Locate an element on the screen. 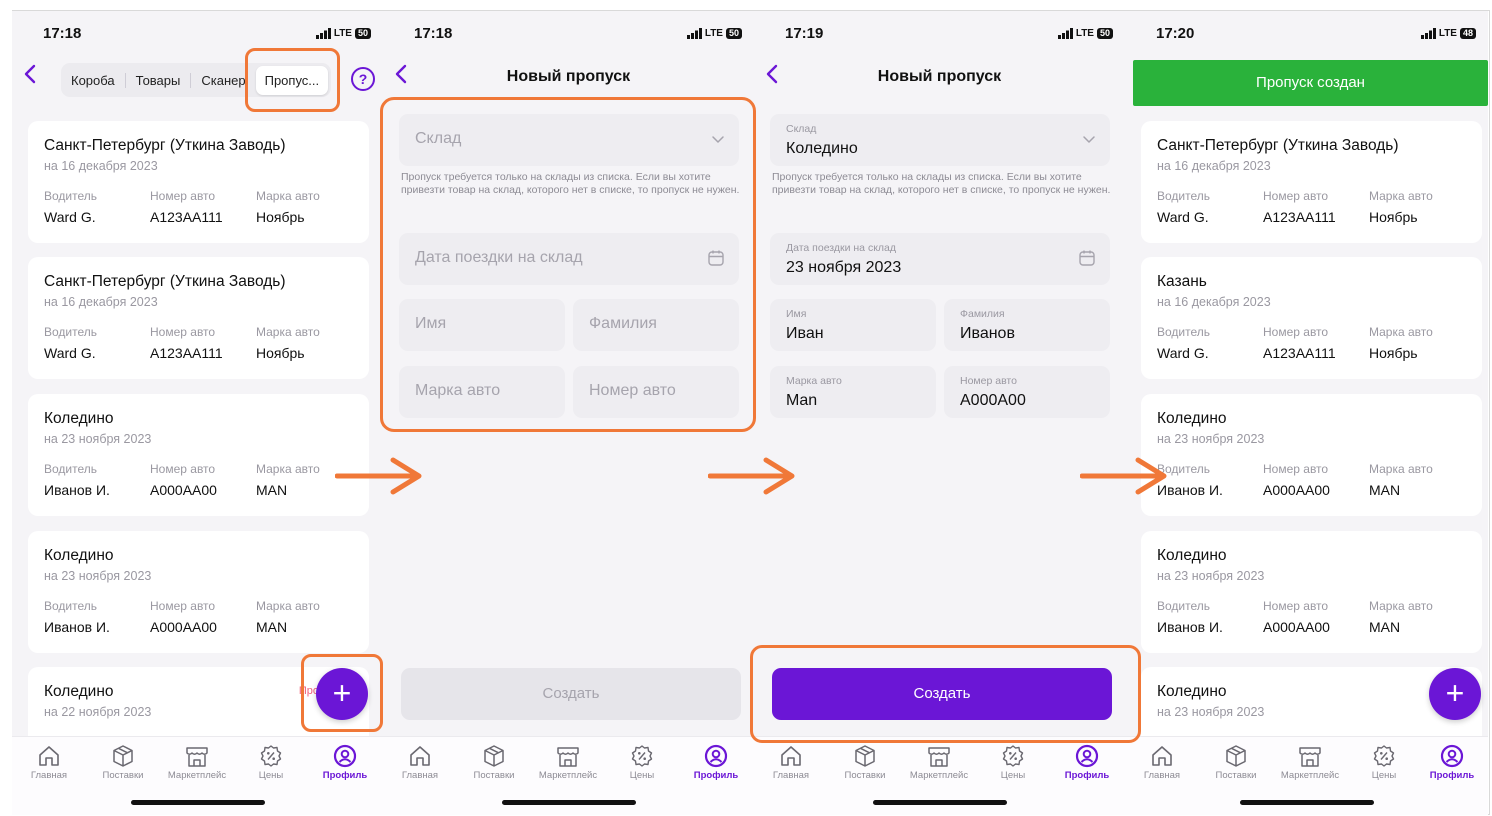 The image size is (1492, 816). warehouse-select: Склад Коледино is located at coordinates (940, 140).